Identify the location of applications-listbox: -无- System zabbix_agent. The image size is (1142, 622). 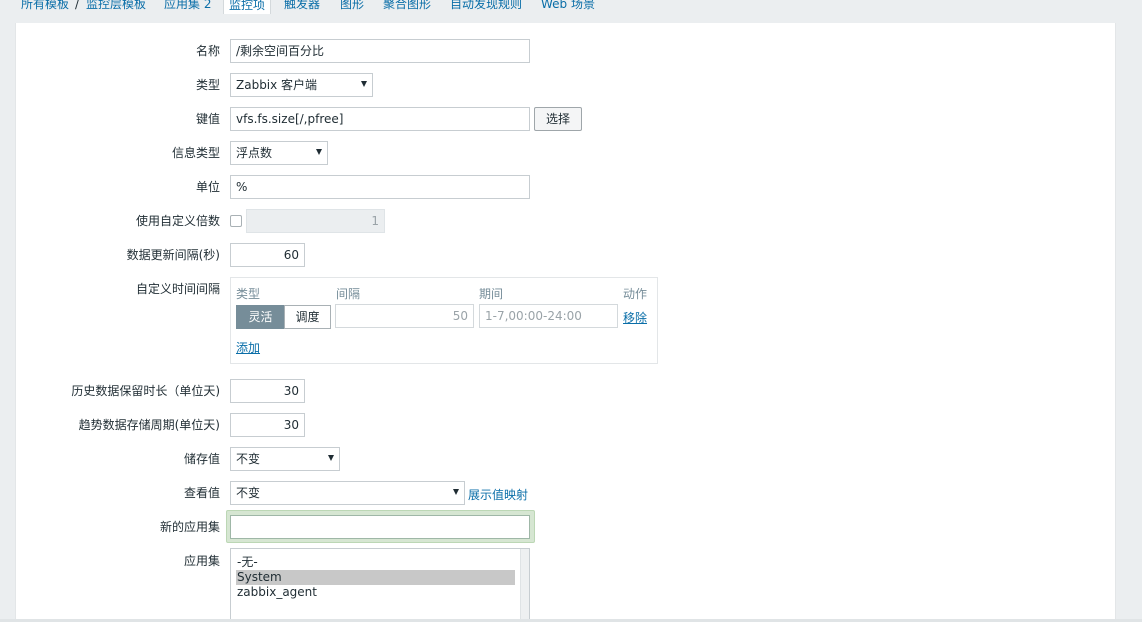
(380, 585).